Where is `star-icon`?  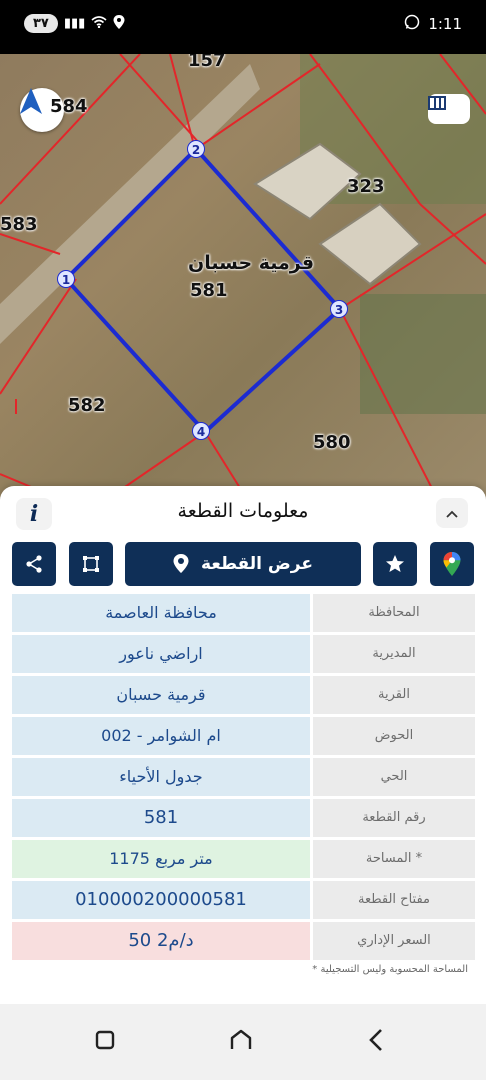 star-icon is located at coordinates (395, 563).